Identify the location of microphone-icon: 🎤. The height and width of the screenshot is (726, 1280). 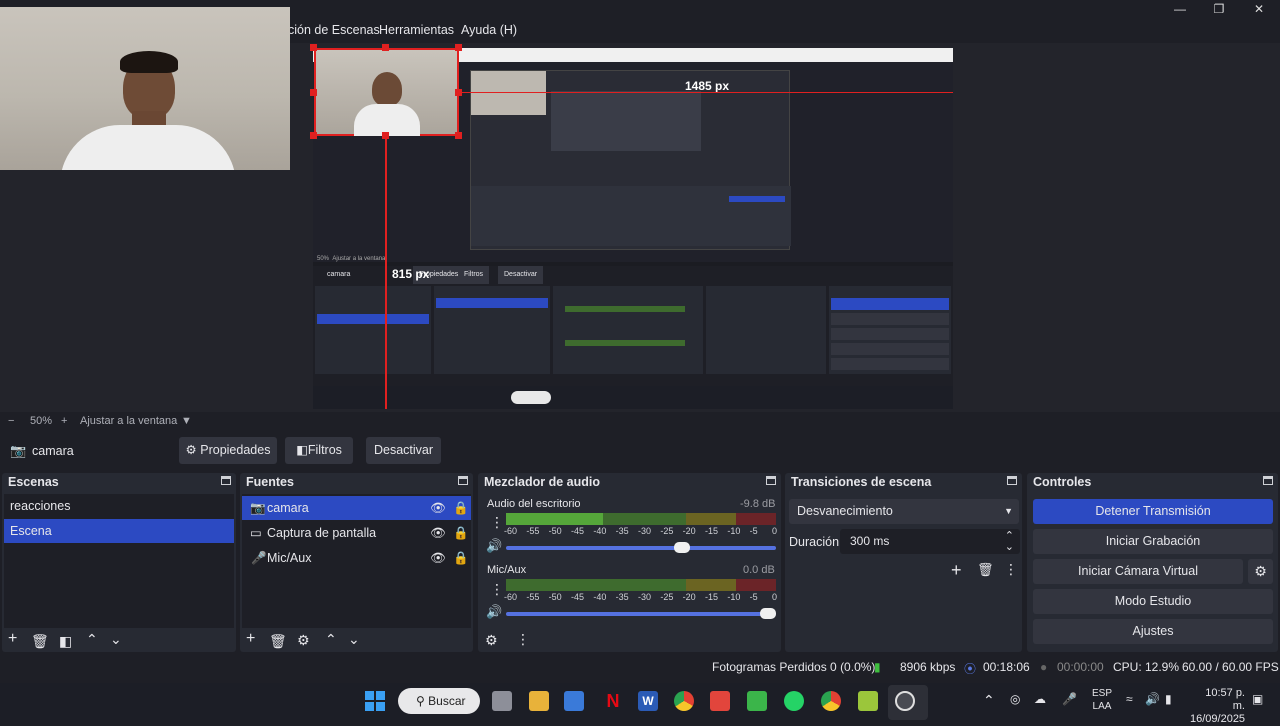
(1069, 699).